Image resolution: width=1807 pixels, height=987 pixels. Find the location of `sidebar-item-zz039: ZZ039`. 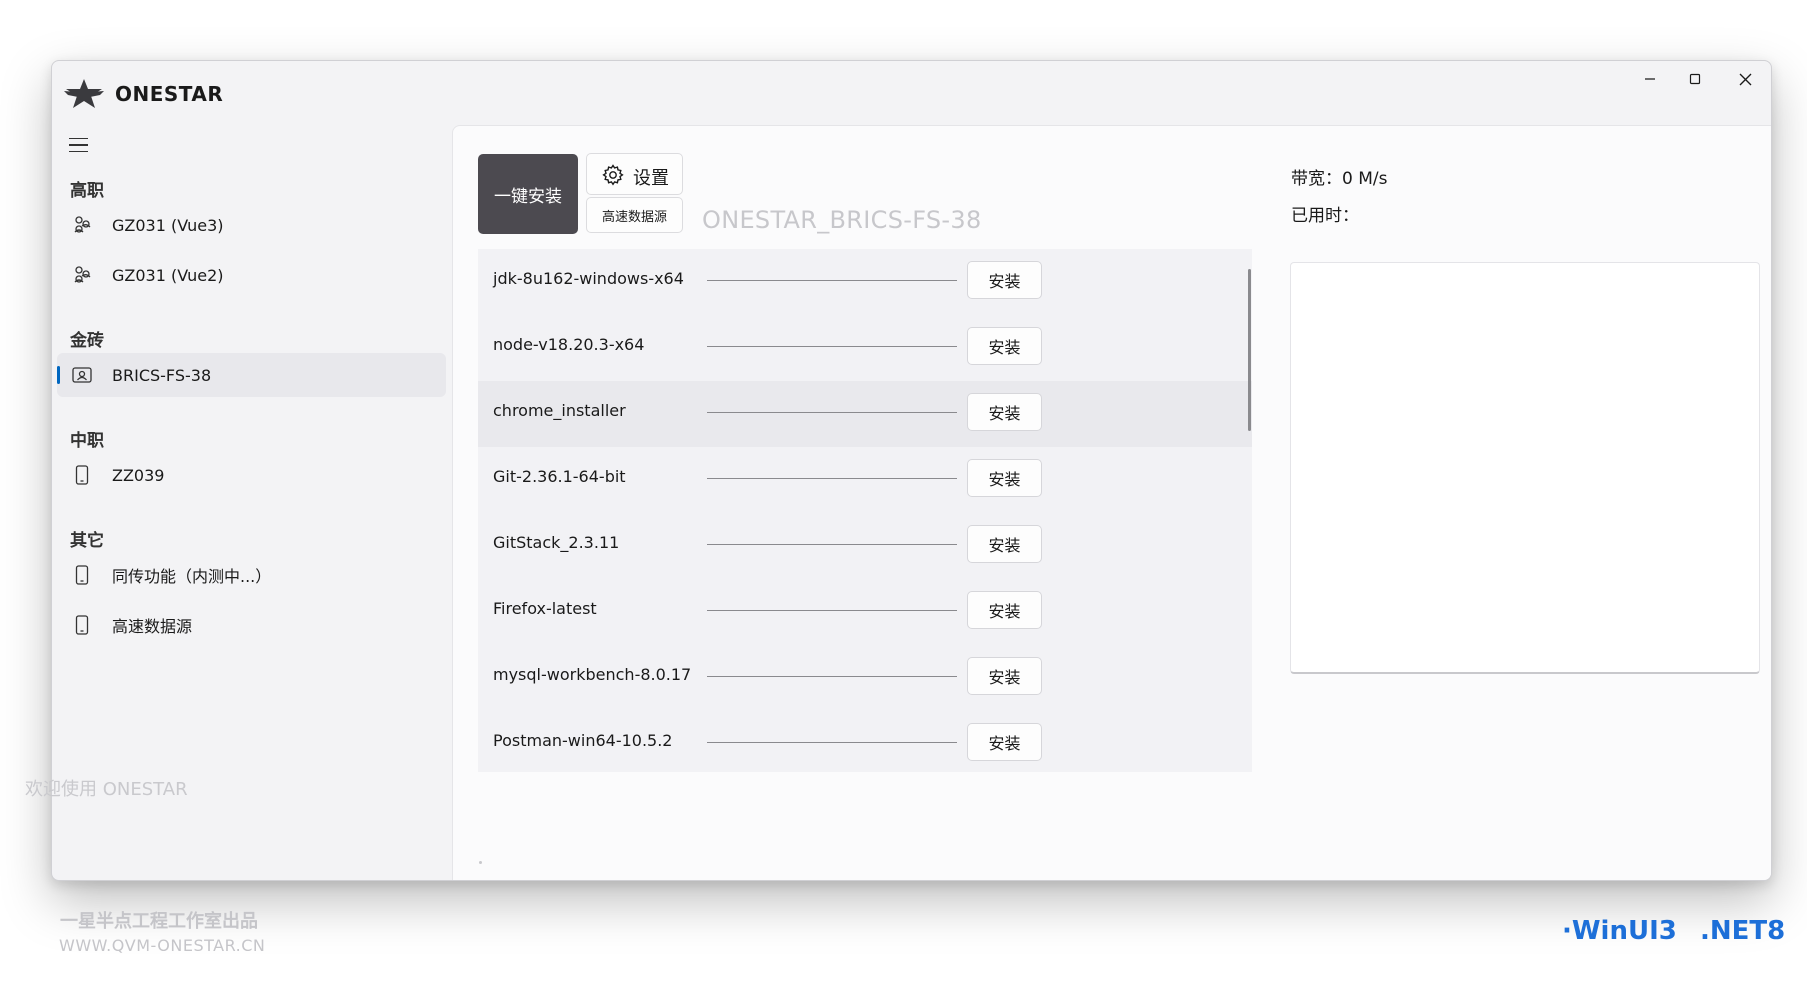

sidebar-item-zz039: ZZ039 is located at coordinates (251, 475).